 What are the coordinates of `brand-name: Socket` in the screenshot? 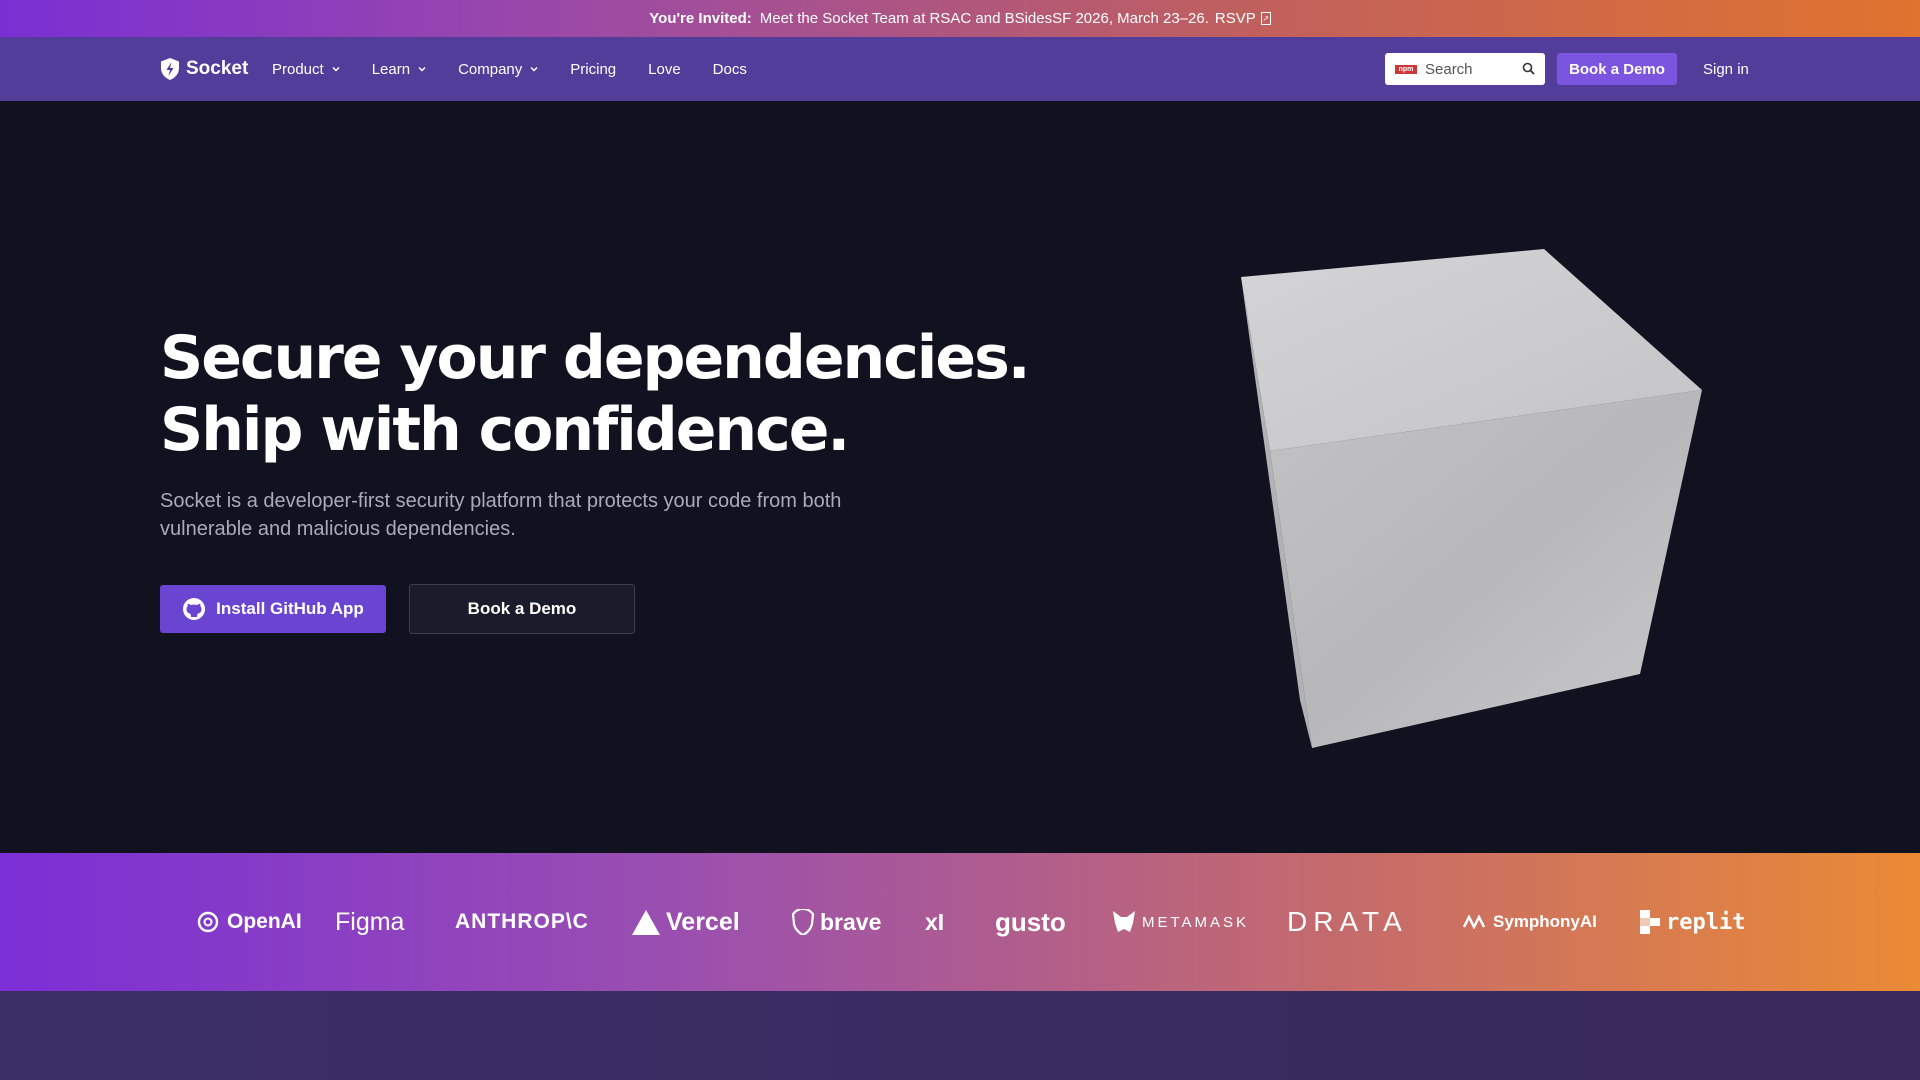 It's located at (217, 68).